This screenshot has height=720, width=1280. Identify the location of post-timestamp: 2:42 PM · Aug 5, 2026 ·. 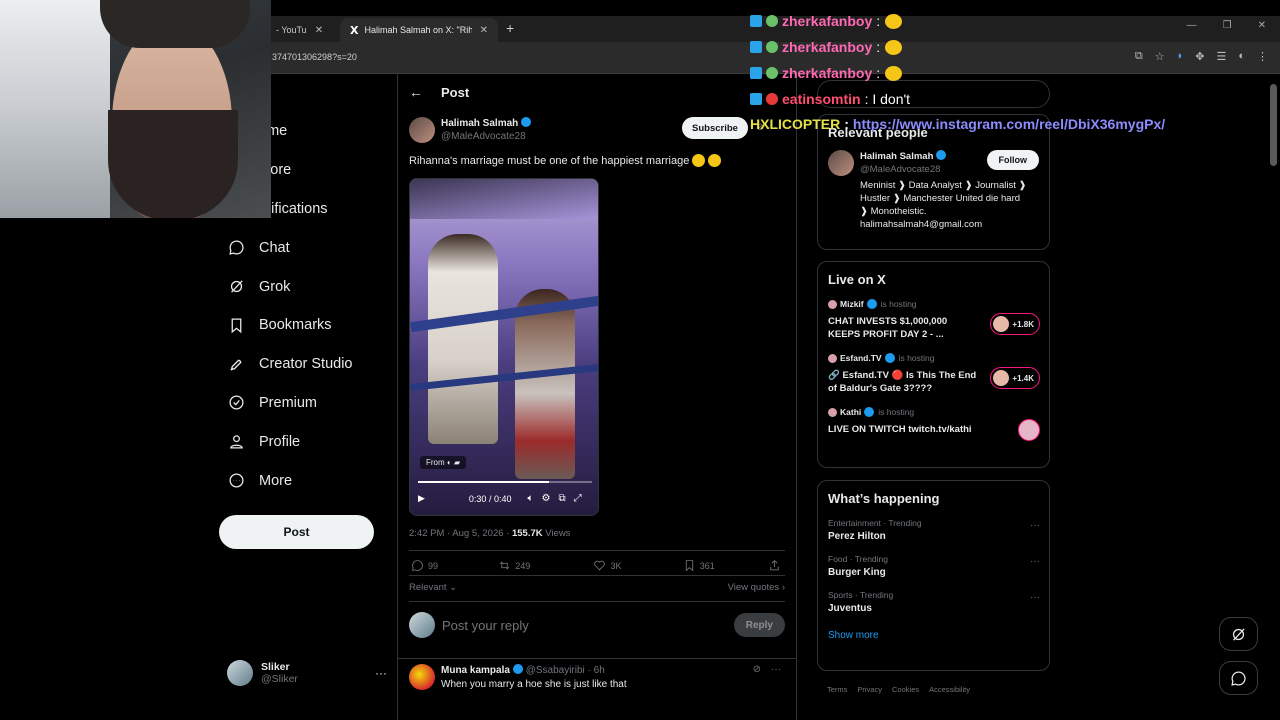
(460, 533).